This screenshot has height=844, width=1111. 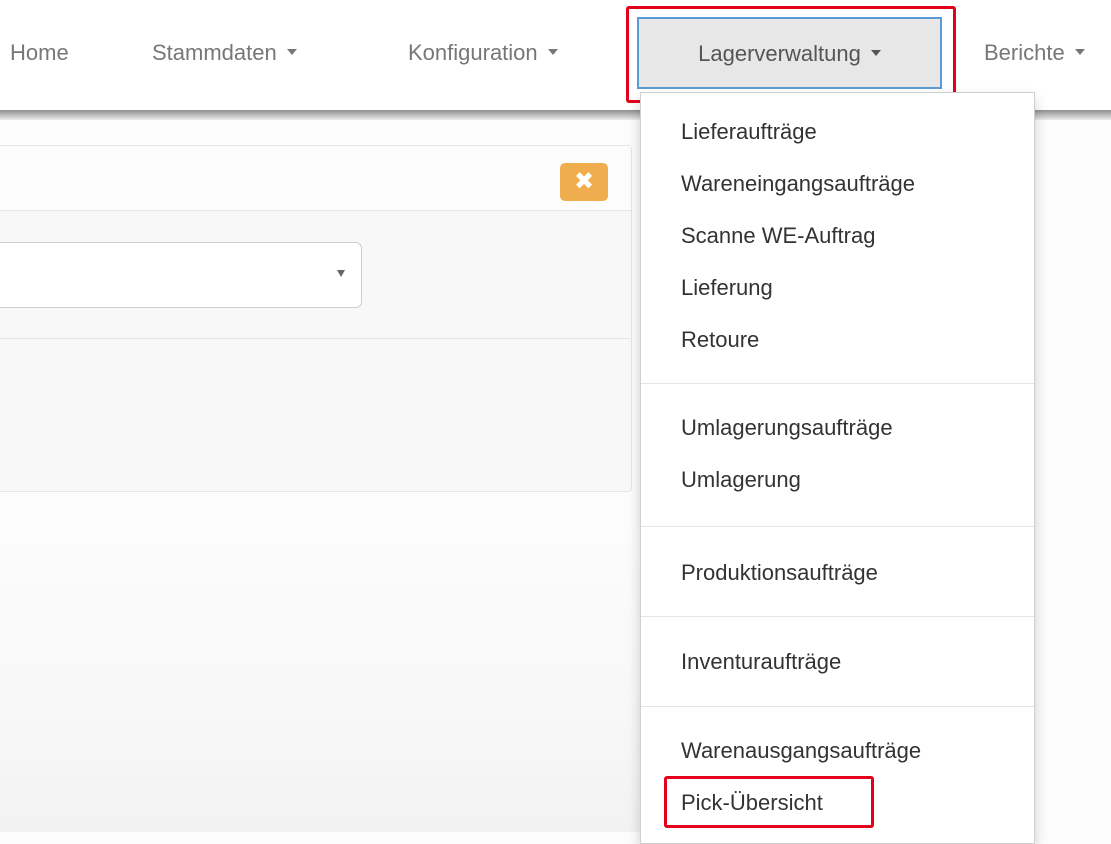 What do you see at coordinates (315, 338) in the screenshot?
I see `panel-divider` at bounding box center [315, 338].